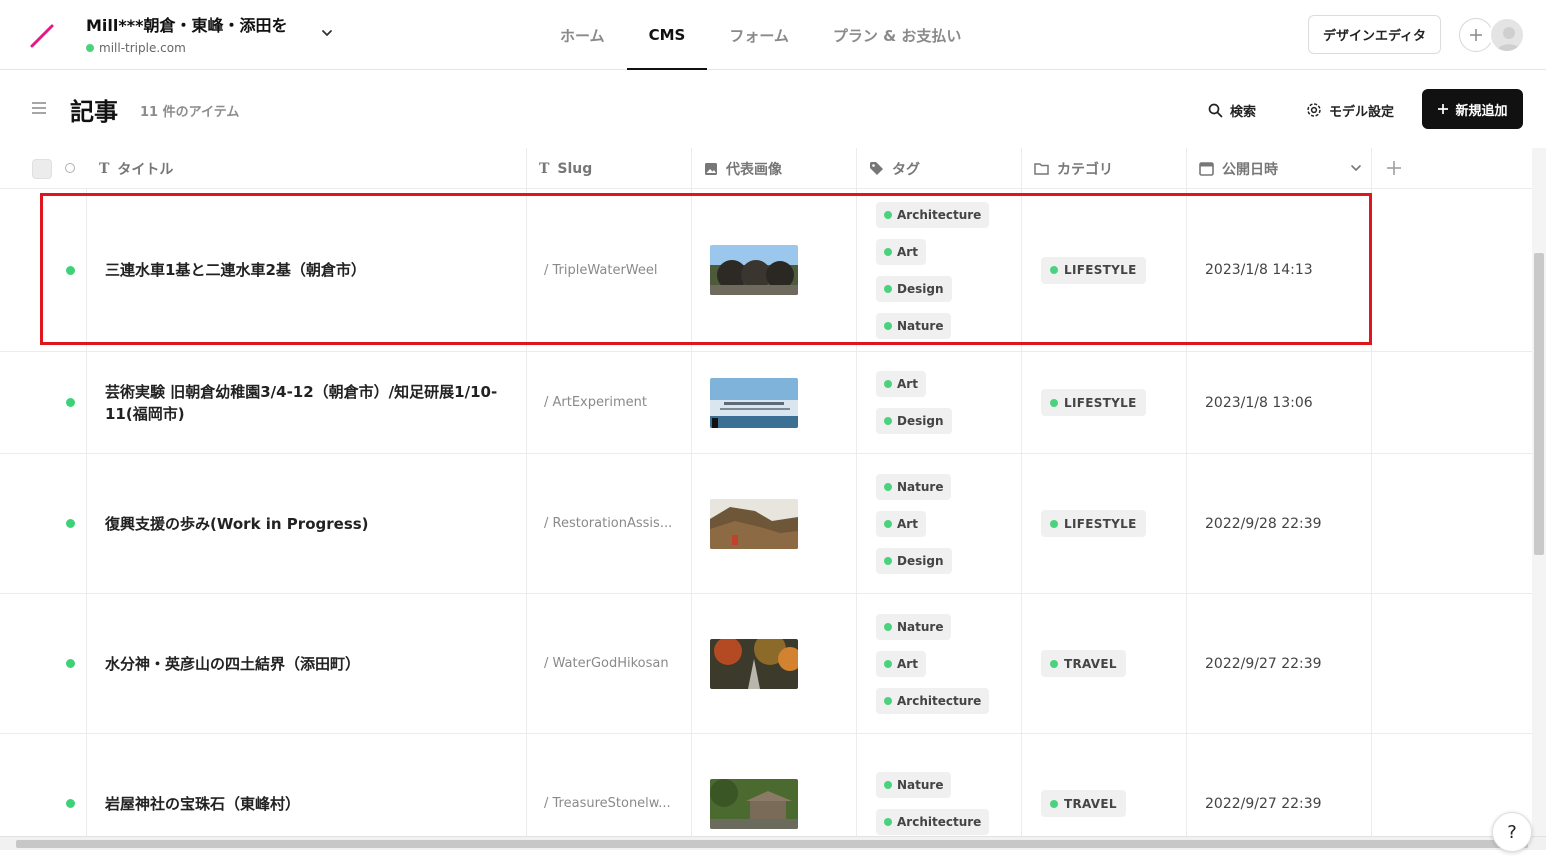 The height and width of the screenshot is (868, 1546). What do you see at coordinates (582, 35) in the screenshot?
I see `tab-home: ホーム` at bounding box center [582, 35].